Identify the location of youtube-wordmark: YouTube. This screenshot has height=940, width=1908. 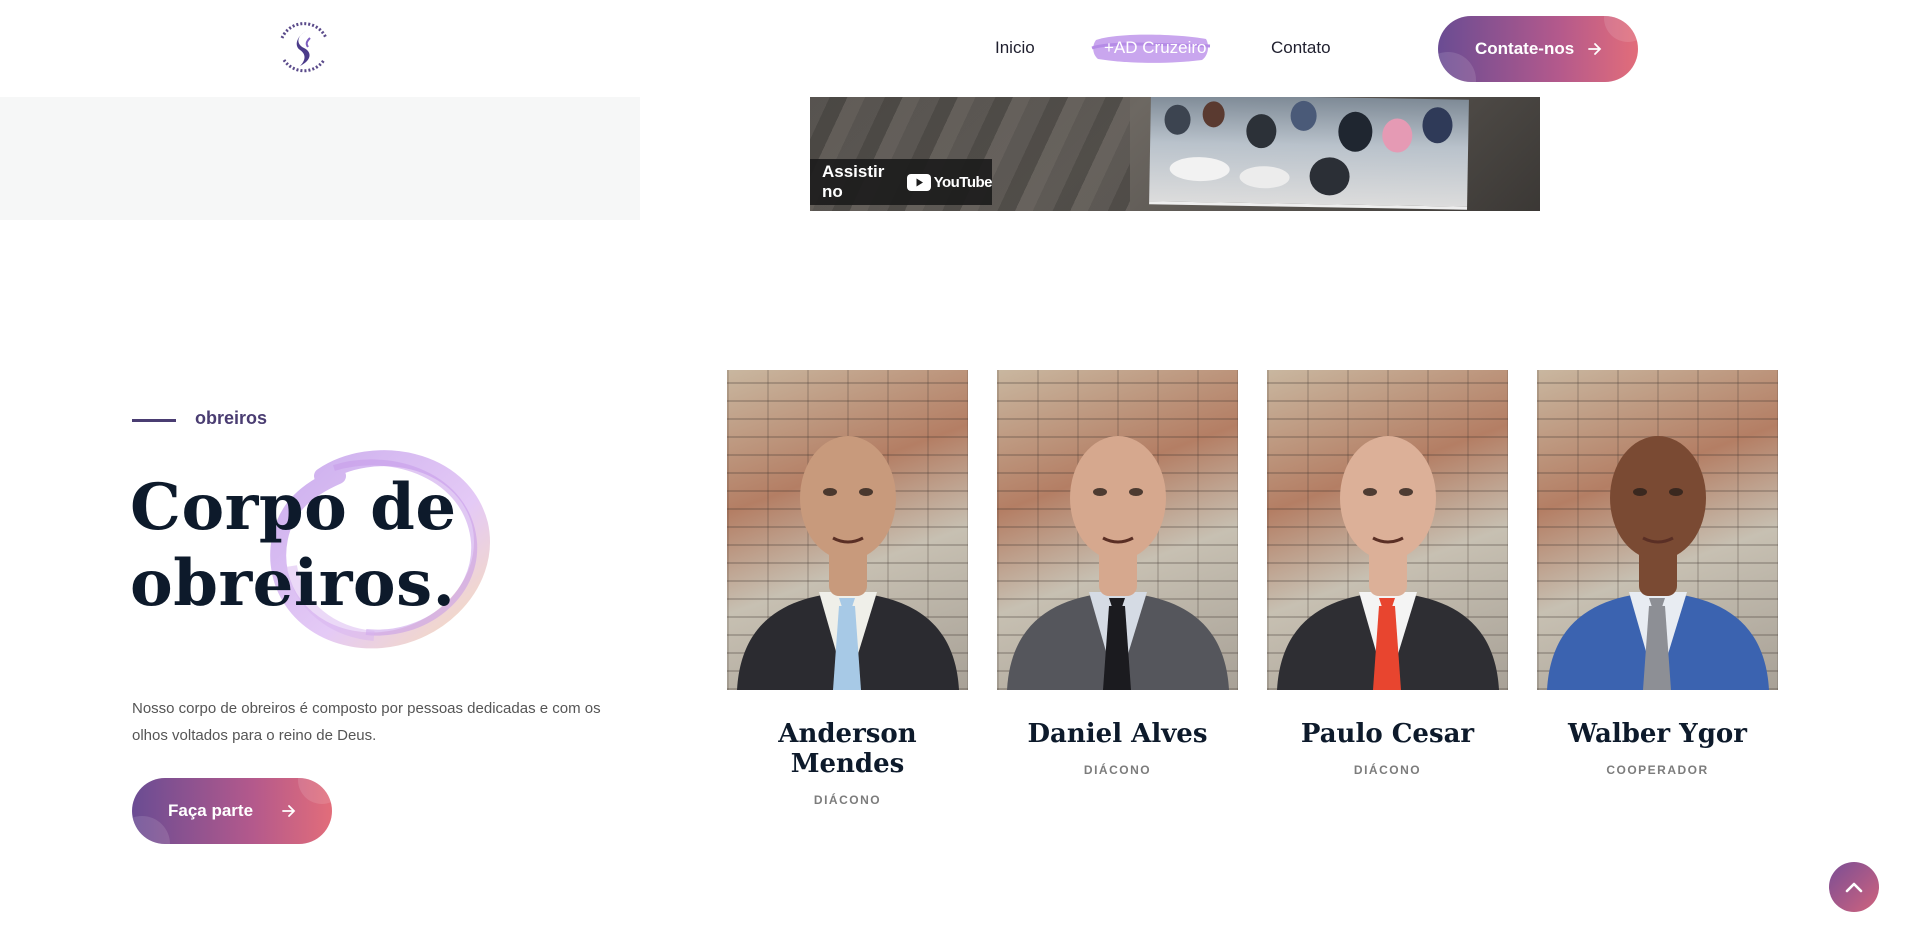
(963, 182).